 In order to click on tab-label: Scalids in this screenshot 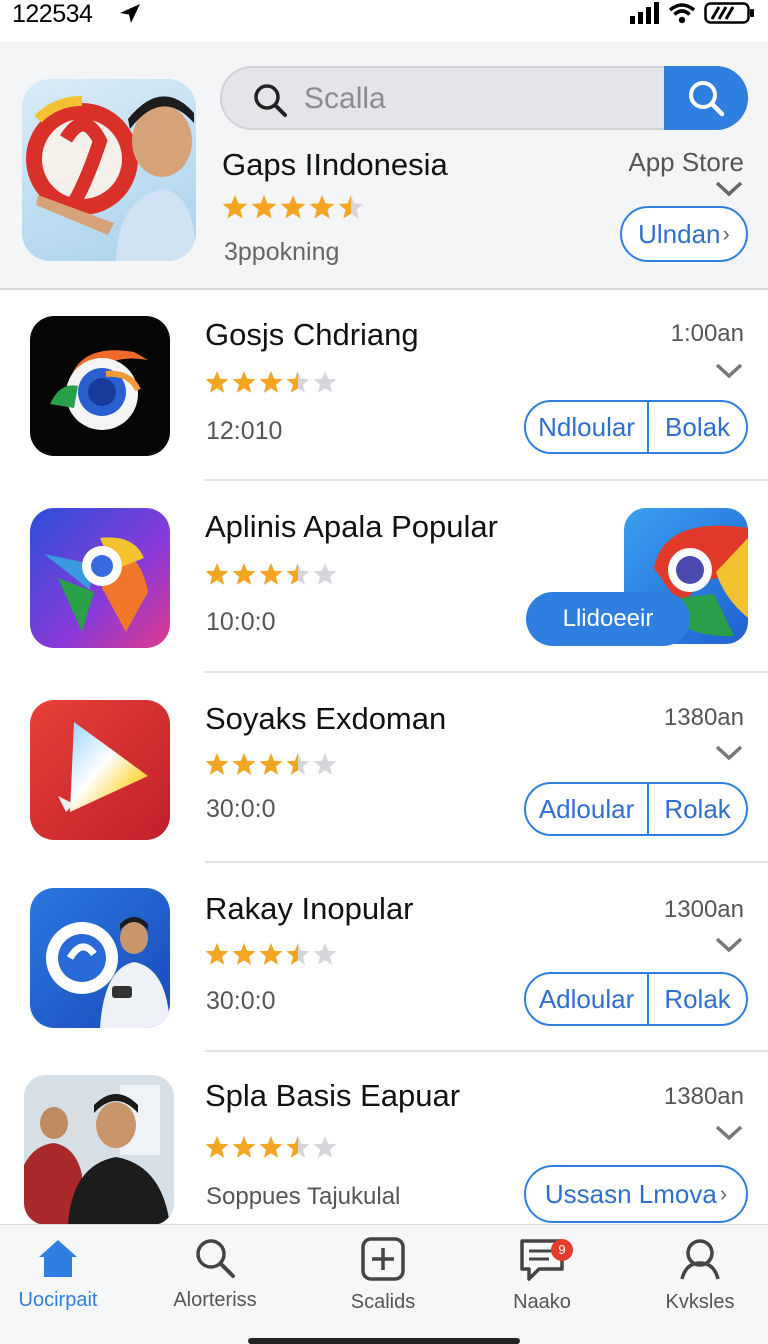, I will do `click(383, 1302)`.